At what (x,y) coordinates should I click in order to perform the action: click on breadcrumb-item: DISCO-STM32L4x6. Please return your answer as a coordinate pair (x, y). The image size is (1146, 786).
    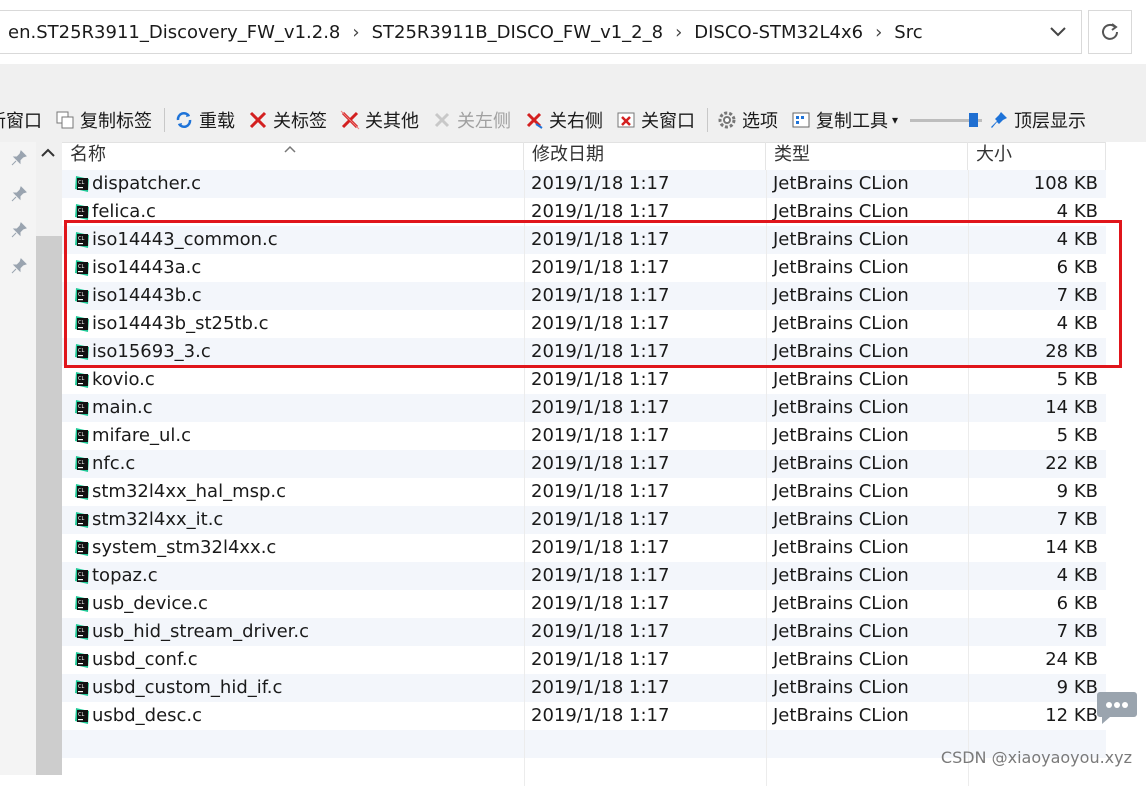
    Looking at the image, I should click on (778, 32).